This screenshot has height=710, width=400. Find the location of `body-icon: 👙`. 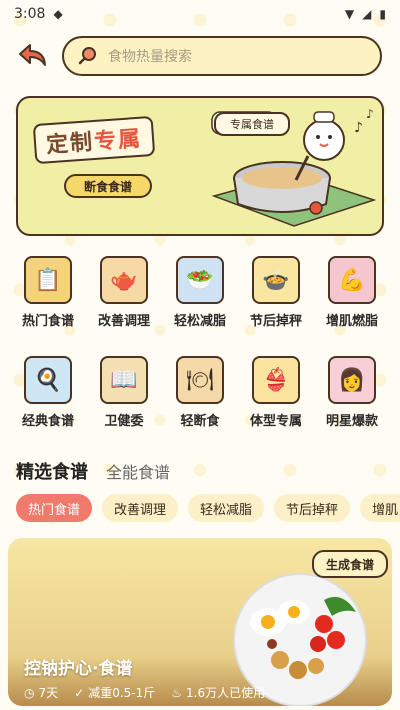

body-icon: 👙 is located at coordinates (276, 380).